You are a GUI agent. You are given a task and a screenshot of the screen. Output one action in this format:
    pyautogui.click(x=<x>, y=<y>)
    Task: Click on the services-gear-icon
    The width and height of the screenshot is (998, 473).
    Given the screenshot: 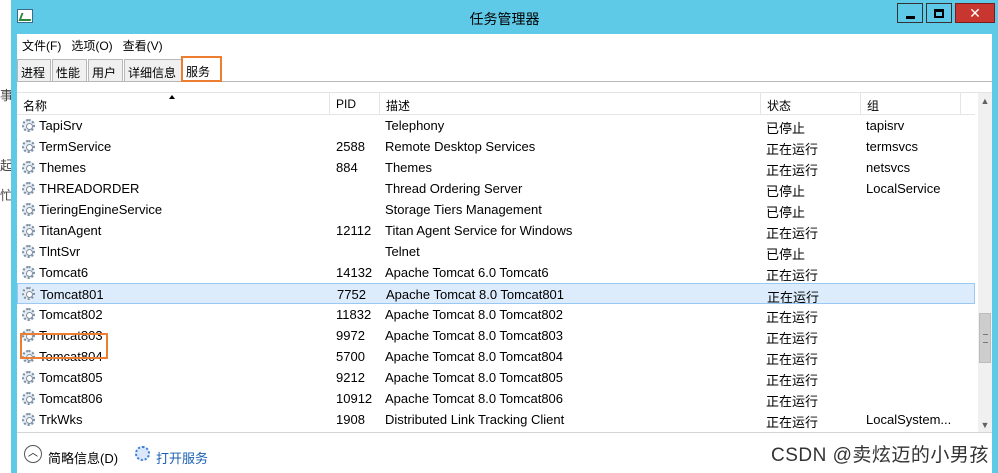 What is the action you would take?
    pyautogui.click(x=142, y=453)
    